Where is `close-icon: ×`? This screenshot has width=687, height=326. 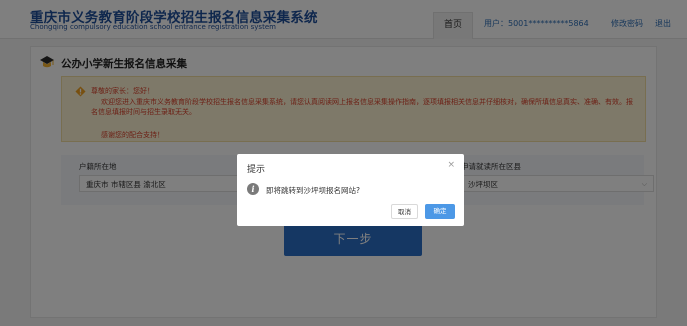 close-icon: × is located at coordinates (451, 165).